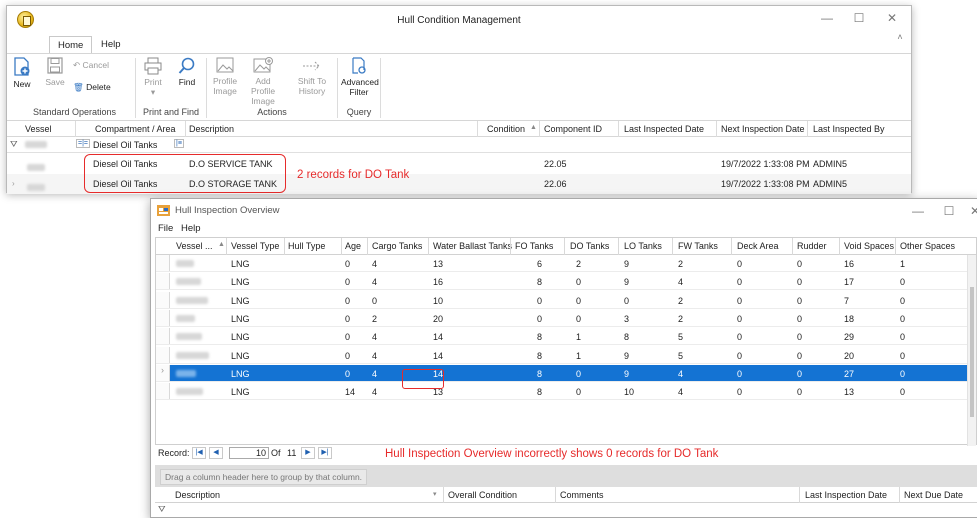 The image size is (977, 518). I want to click on current-record-input: 10, so click(249, 453).